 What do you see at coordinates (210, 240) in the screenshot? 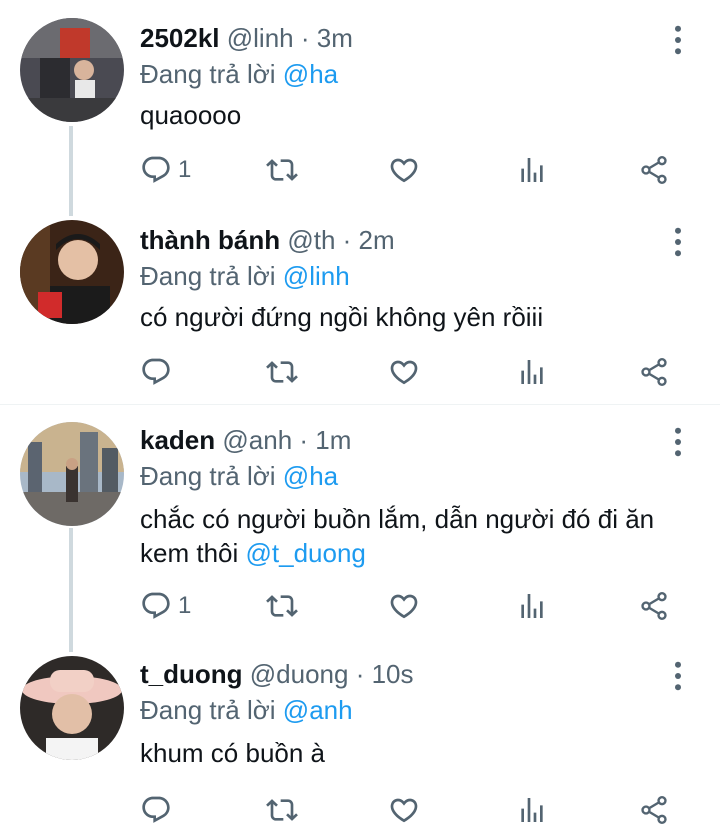
I see `display-name: thành bánh` at bounding box center [210, 240].